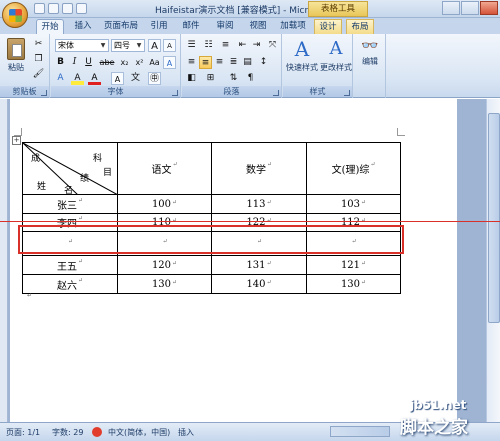 This screenshot has height=441, width=500. Describe the element at coordinates (328, 26) in the screenshot. I see `tab-design: 设计` at that location.